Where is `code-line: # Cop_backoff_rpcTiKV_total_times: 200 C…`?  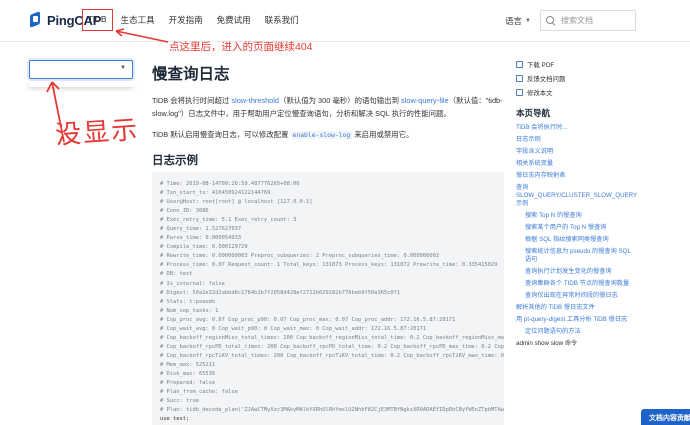 code-line: # Cop_backoff_rpcTiKV_total_times: 200 C… is located at coordinates (332, 355).